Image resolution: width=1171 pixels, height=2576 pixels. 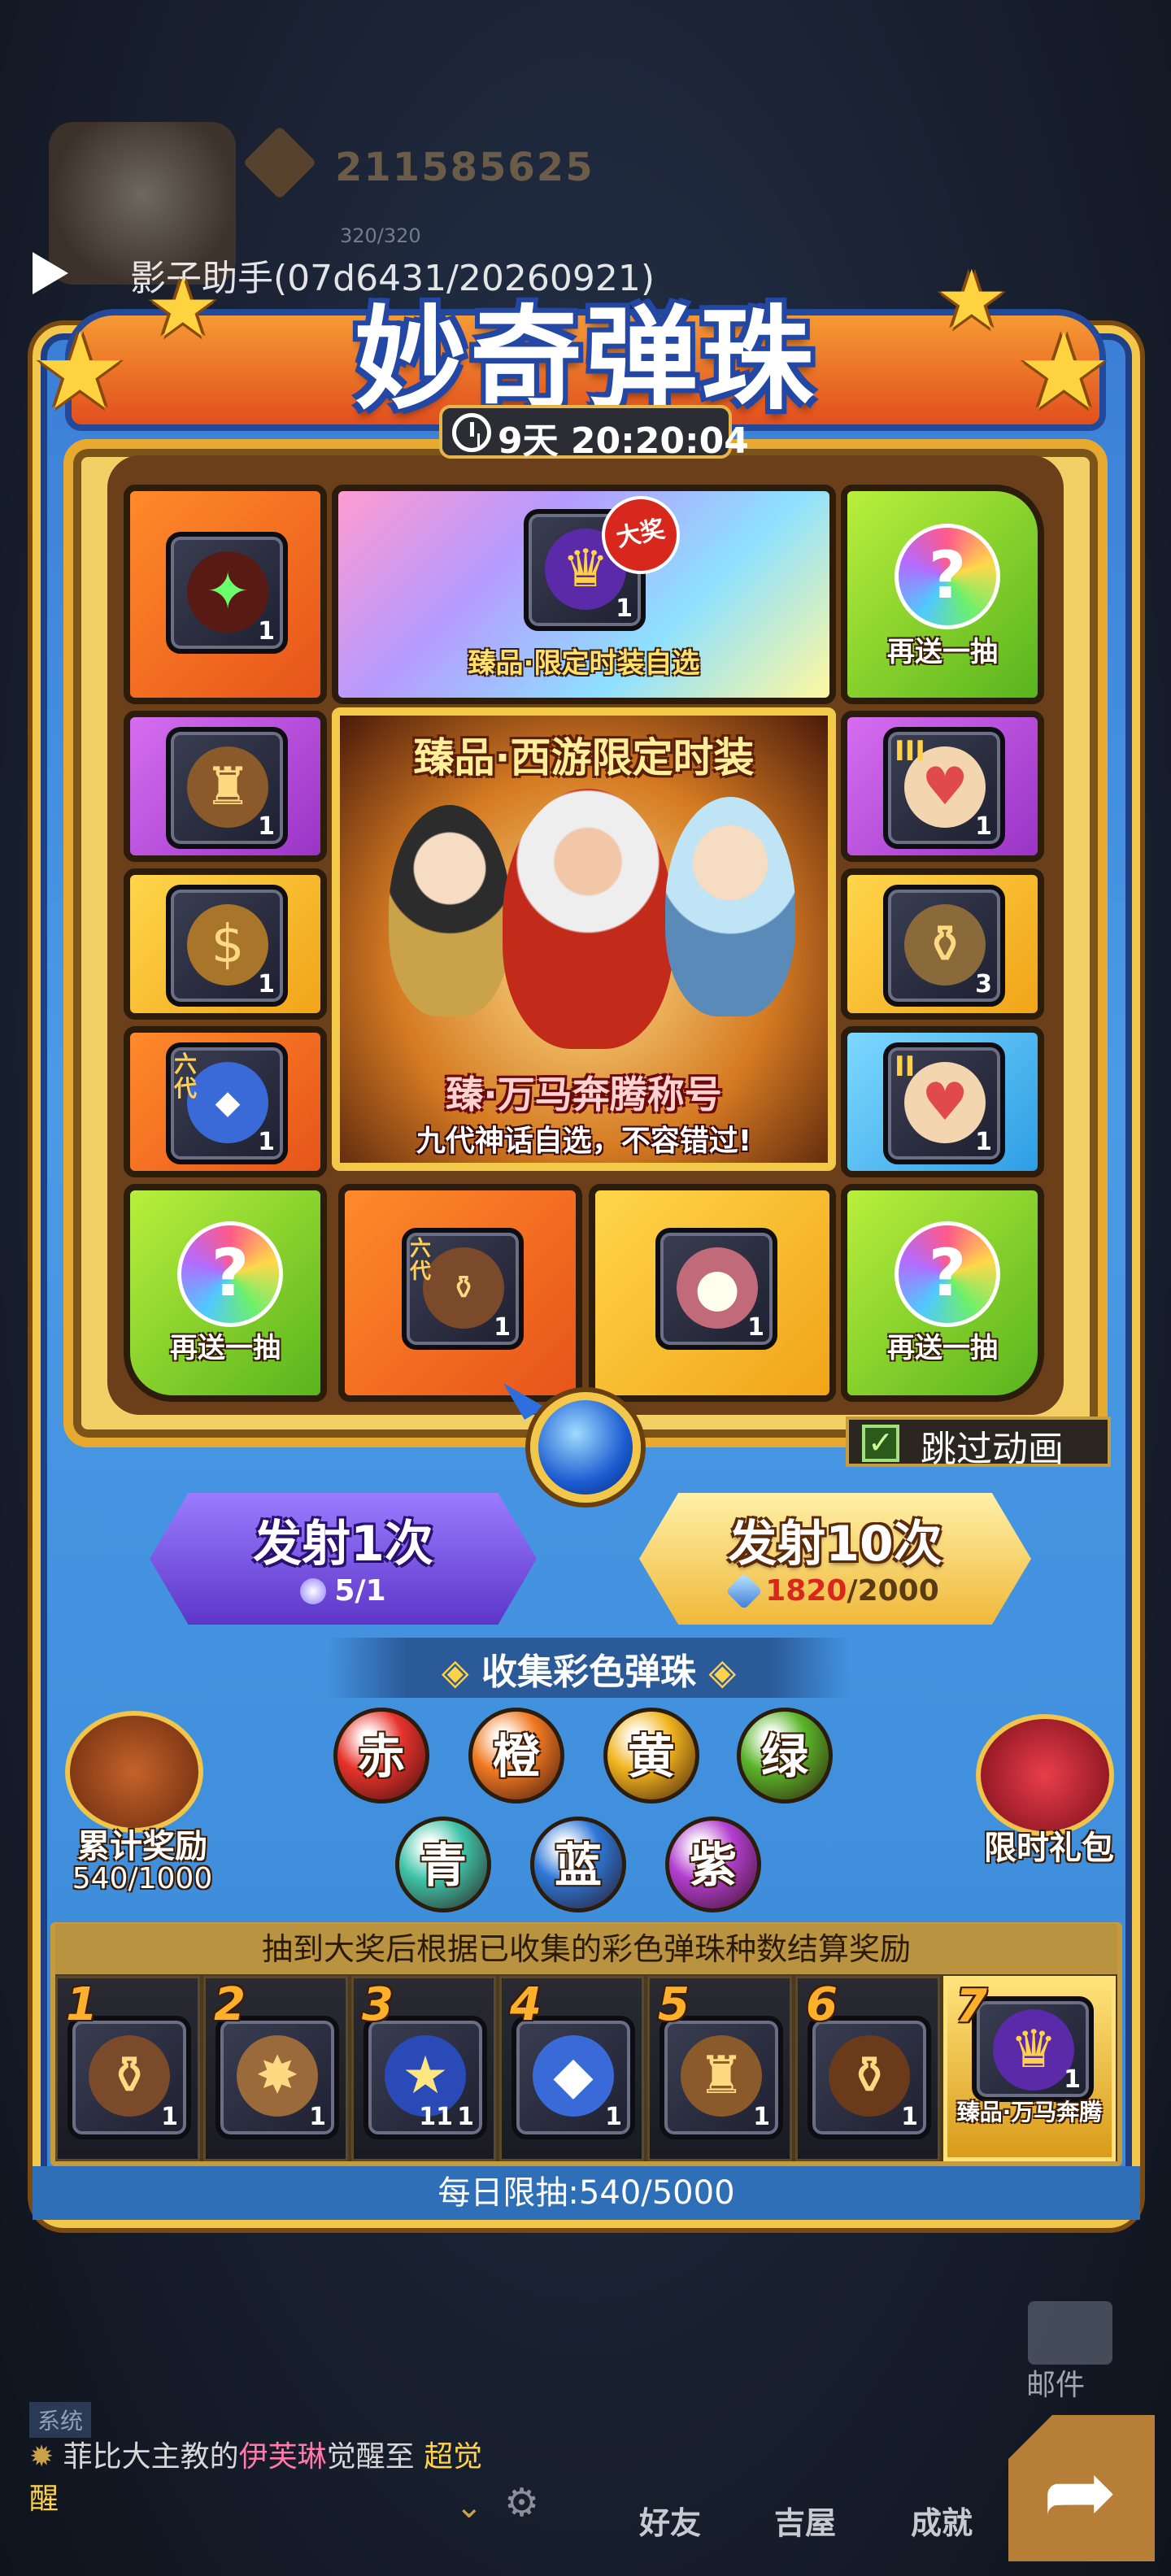 What do you see at coordinates (881, 1443) in the screenshot?
I see `checkbox-checked-icon: ✓` at bounding box center [881, 1443].